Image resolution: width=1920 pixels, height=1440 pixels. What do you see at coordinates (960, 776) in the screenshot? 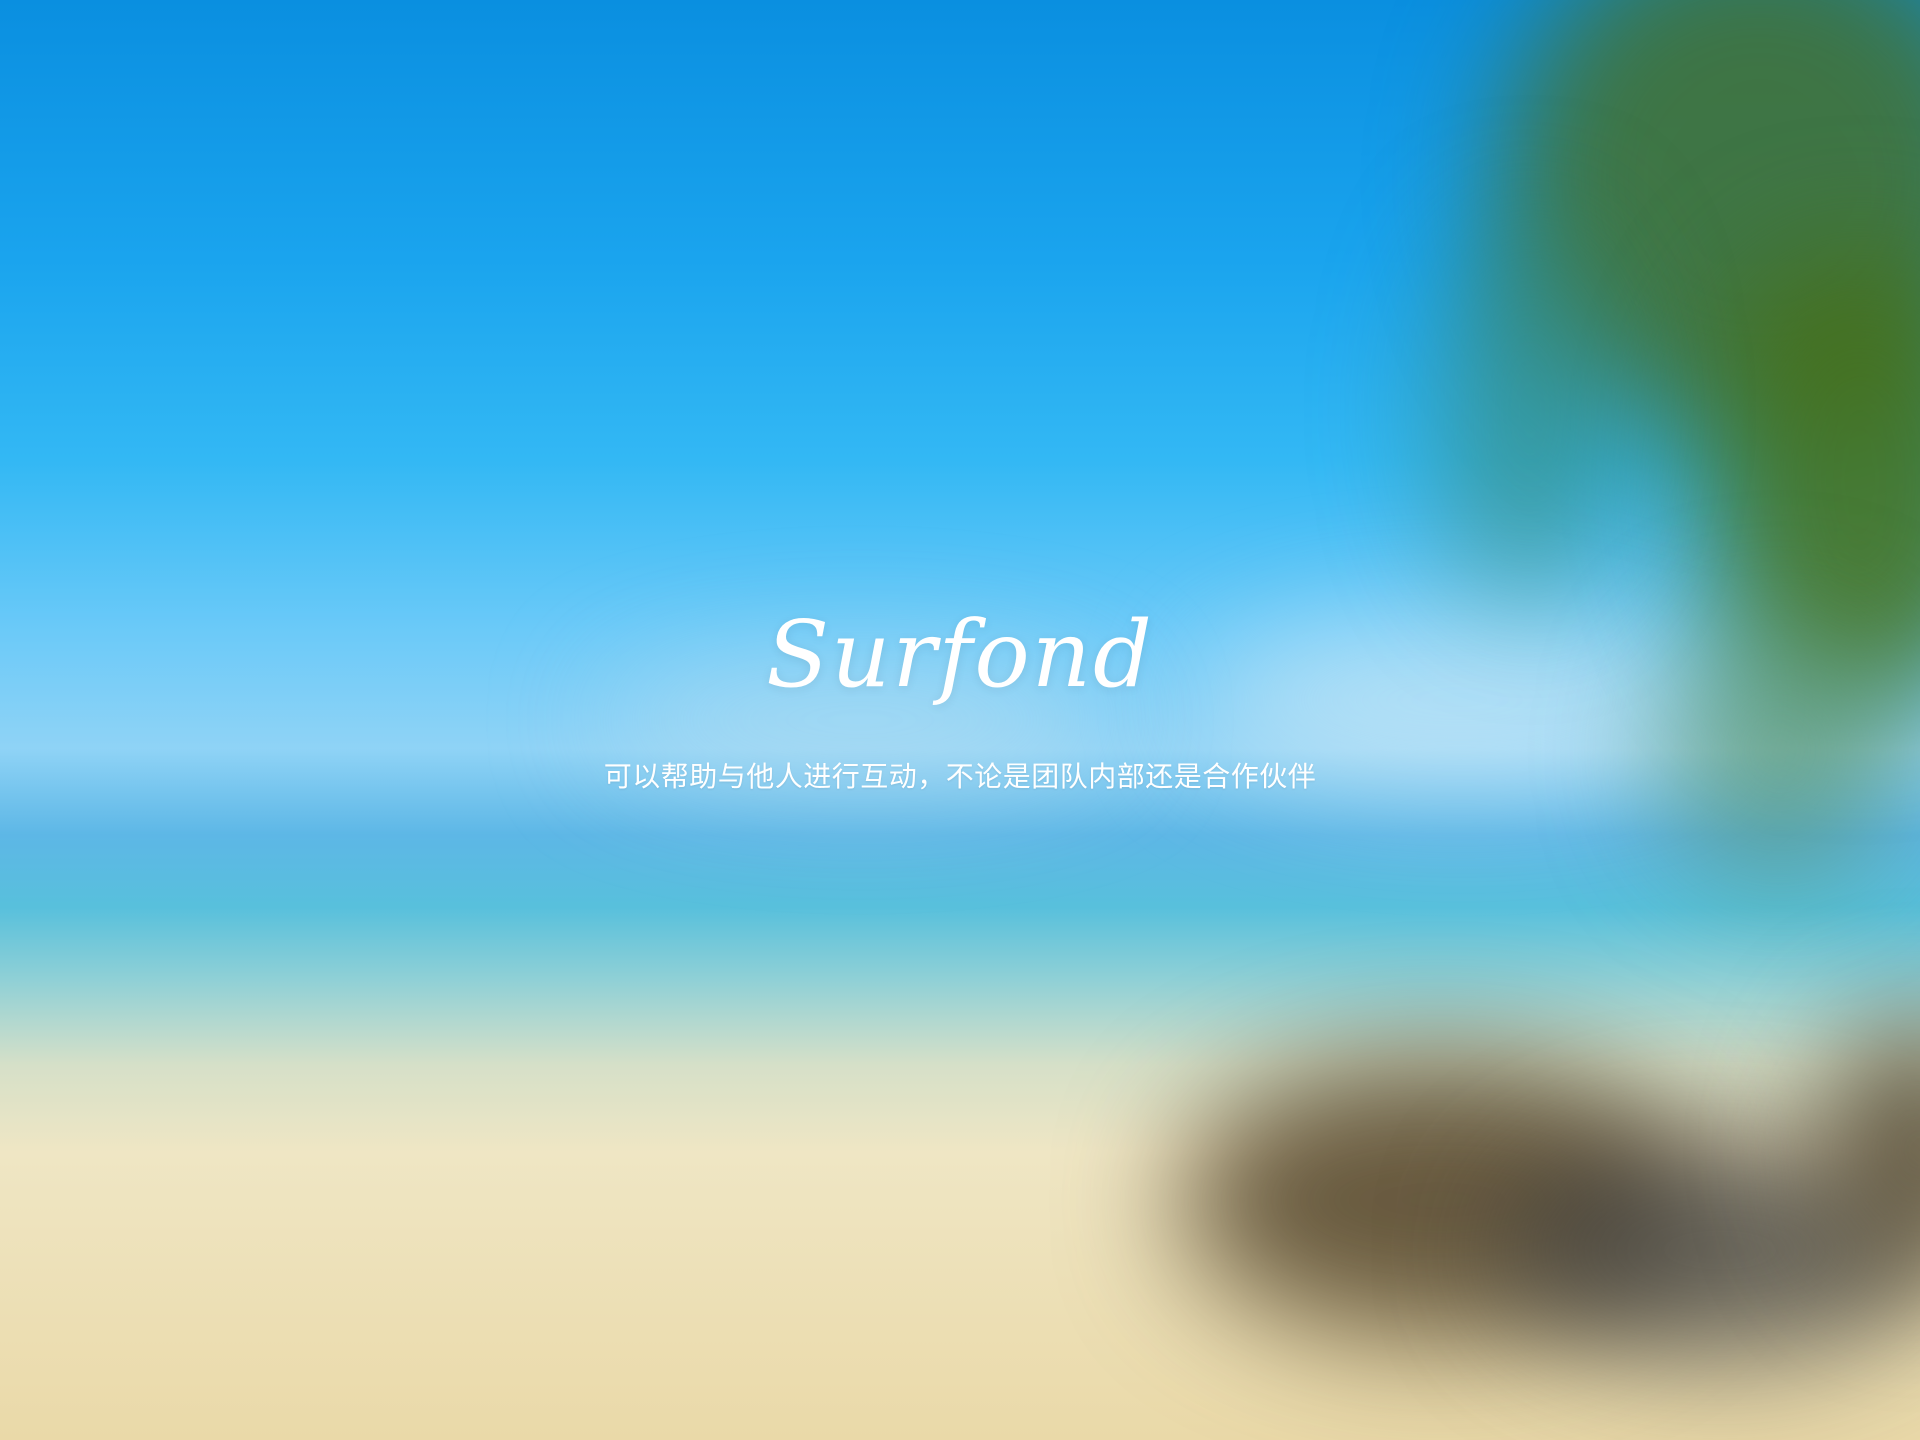
I see `brand-tagline: 可以帮助与他人进行互动，不论是团队内部还是合作伙伴` at bounding box center [960, 776].